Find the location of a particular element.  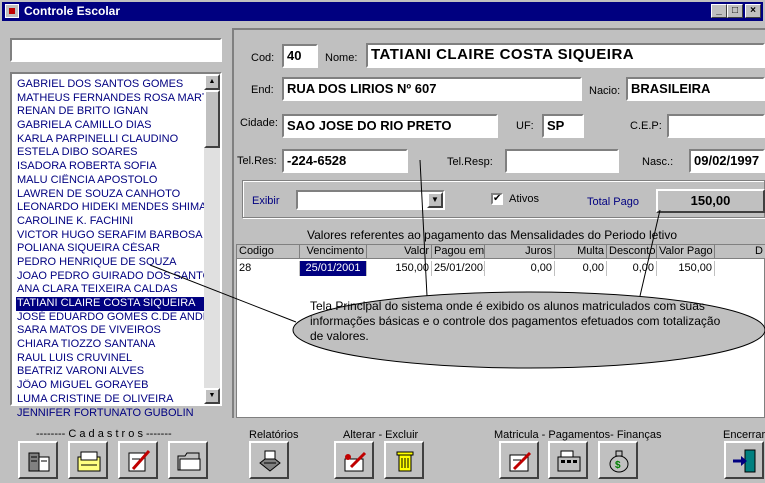

enrollment-icon is located at coordinates (520, 461).